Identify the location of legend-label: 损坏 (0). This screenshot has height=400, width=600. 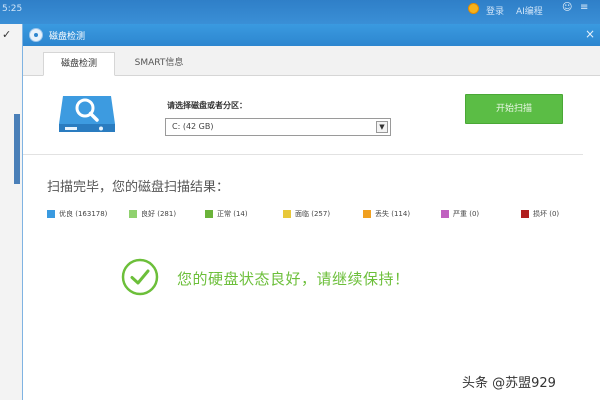
(546, 214).